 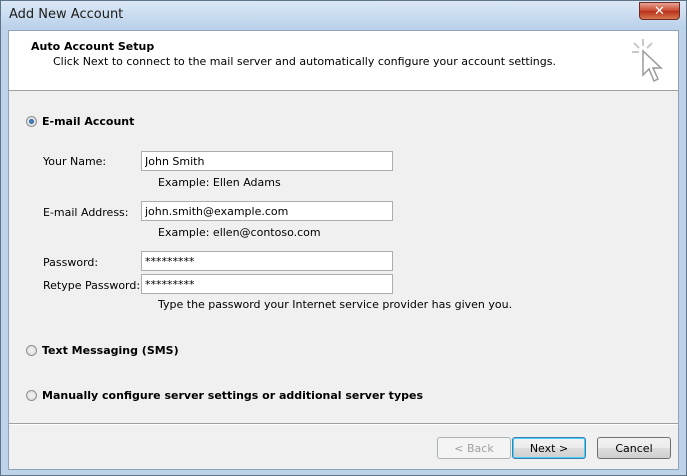 I want to click on password-label: Password:, so click(x=71, y=262).